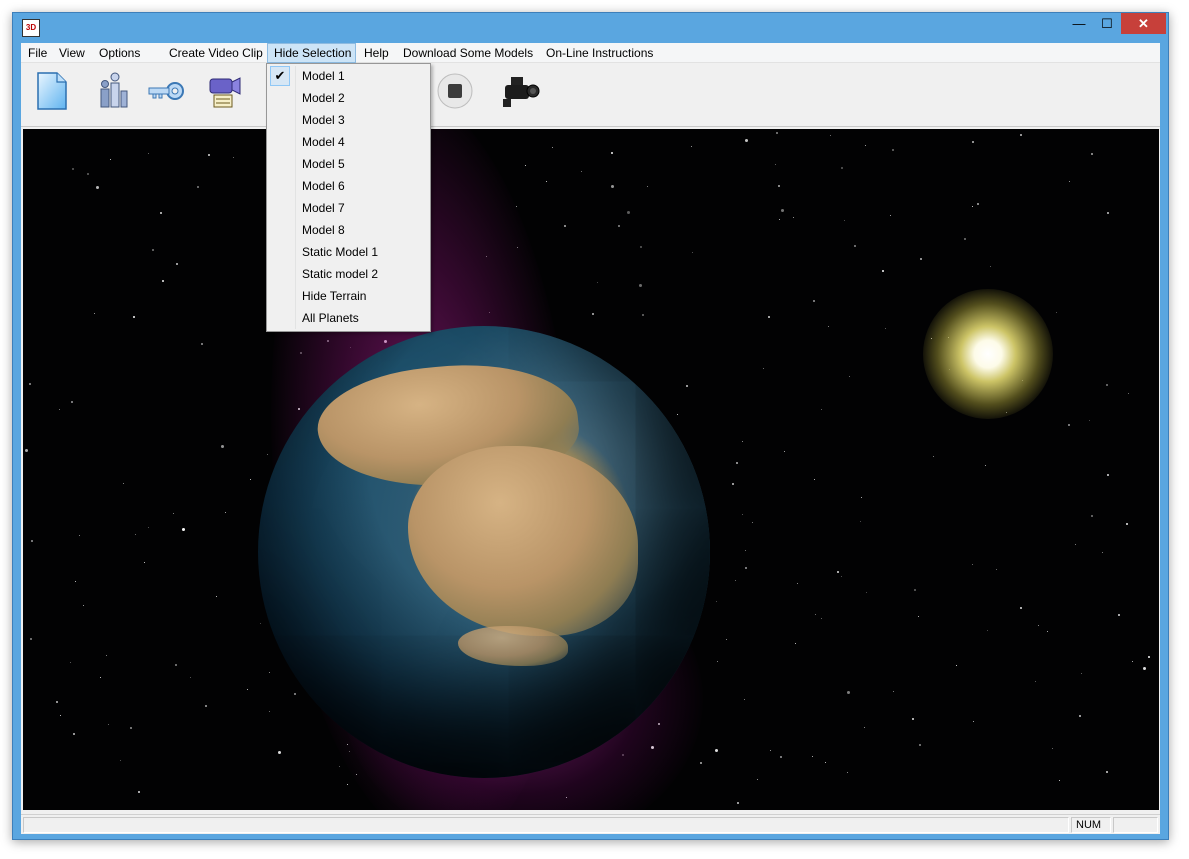  I want to click on menu-option-static-model-1: Static Model 1, so click(348, 252).